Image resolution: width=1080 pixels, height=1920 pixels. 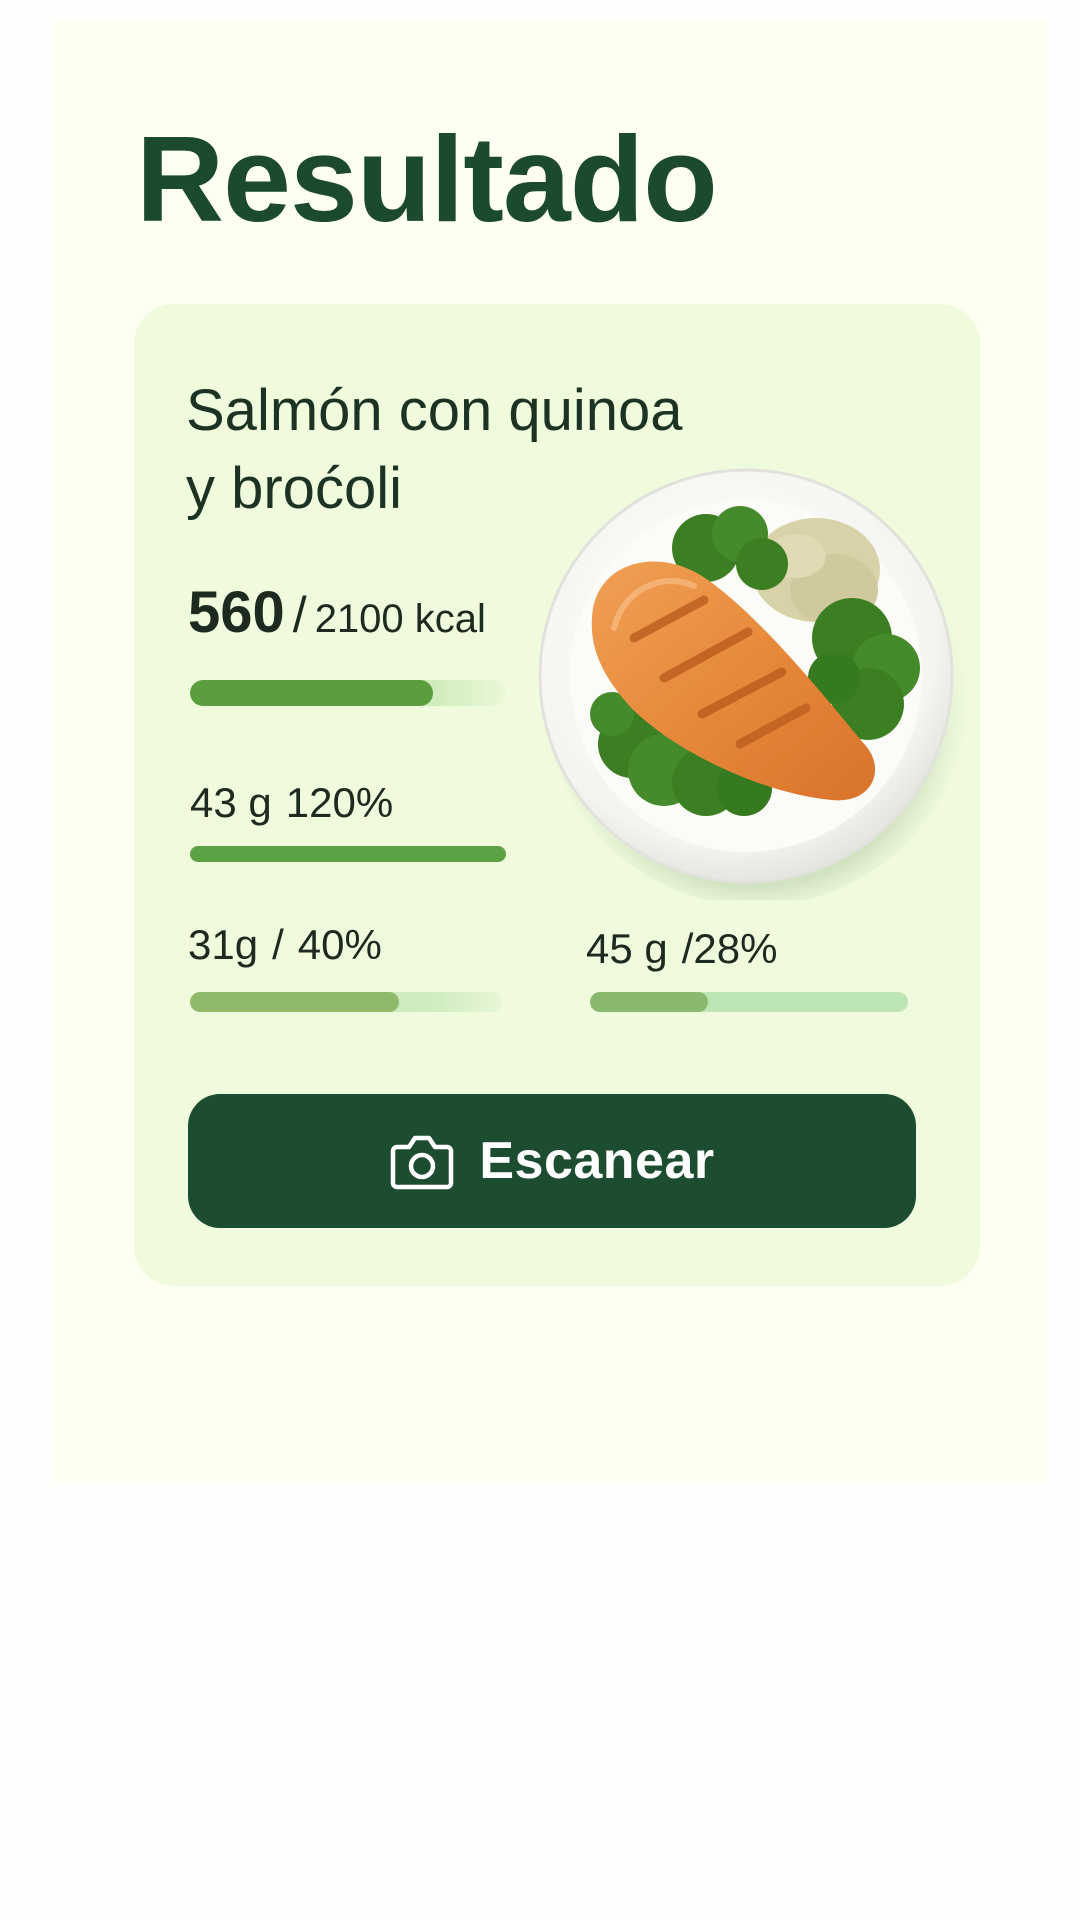 I want to click on dish-name-line-2: y broćoli, so click(x=294, y=488).